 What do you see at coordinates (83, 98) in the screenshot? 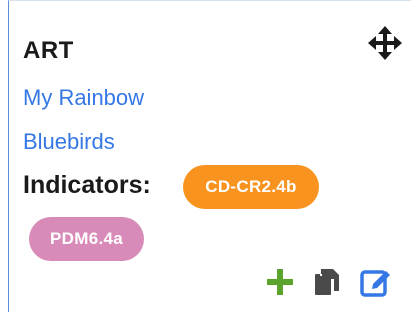
I see `link-my-rainbow: My Rainbow` at bounding box center [83, 98].